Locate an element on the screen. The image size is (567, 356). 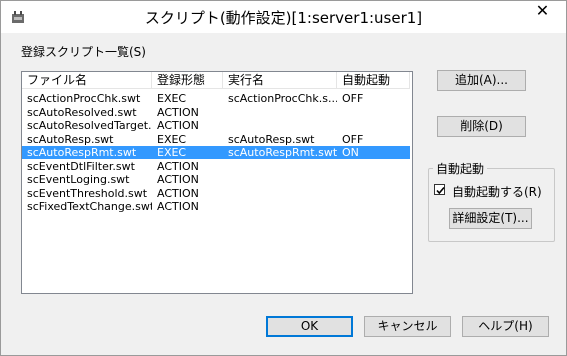
script-list-label: 登録スクリプト一覧(S) is located at coordinates (83, 52).